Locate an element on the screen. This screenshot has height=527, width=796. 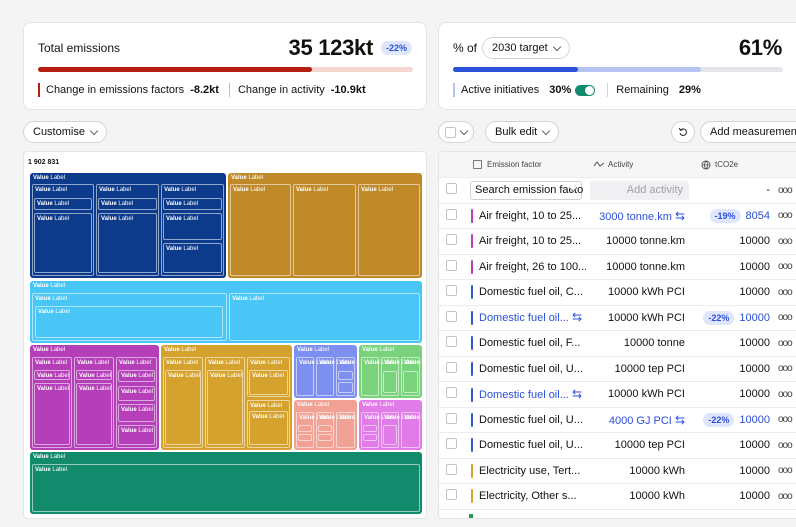
treemap-block-teal: Value Label Value Label is located at coordinates (226, 483).